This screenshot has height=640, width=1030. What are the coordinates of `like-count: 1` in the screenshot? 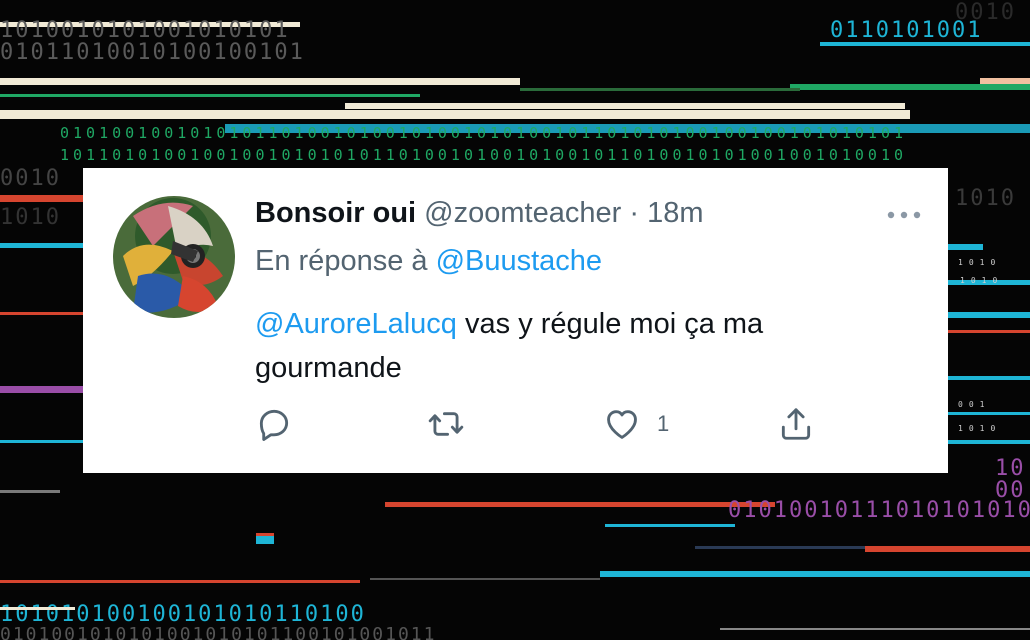 It's located at (663, 423).